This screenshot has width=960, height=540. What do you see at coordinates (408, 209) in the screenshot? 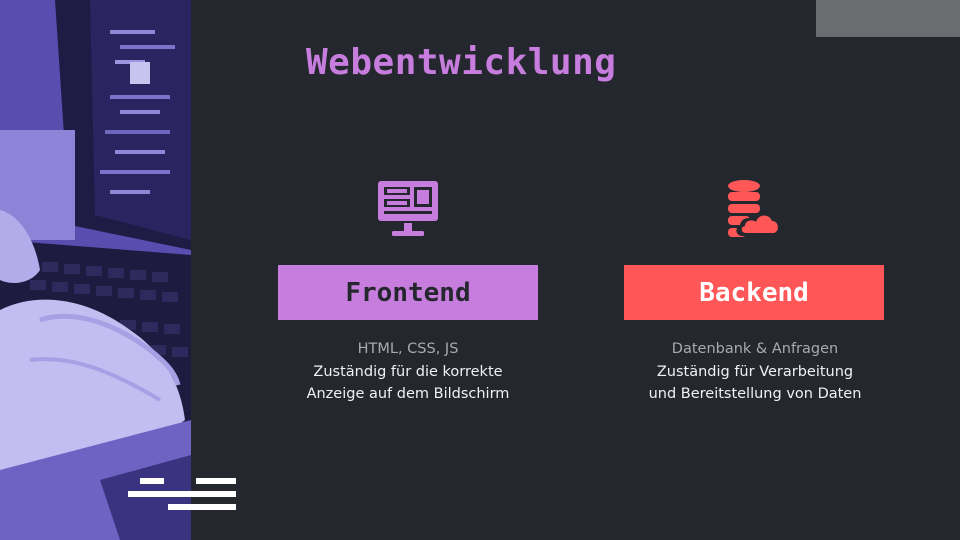
I see `monitor-icon` at bounding box center [408, 209].